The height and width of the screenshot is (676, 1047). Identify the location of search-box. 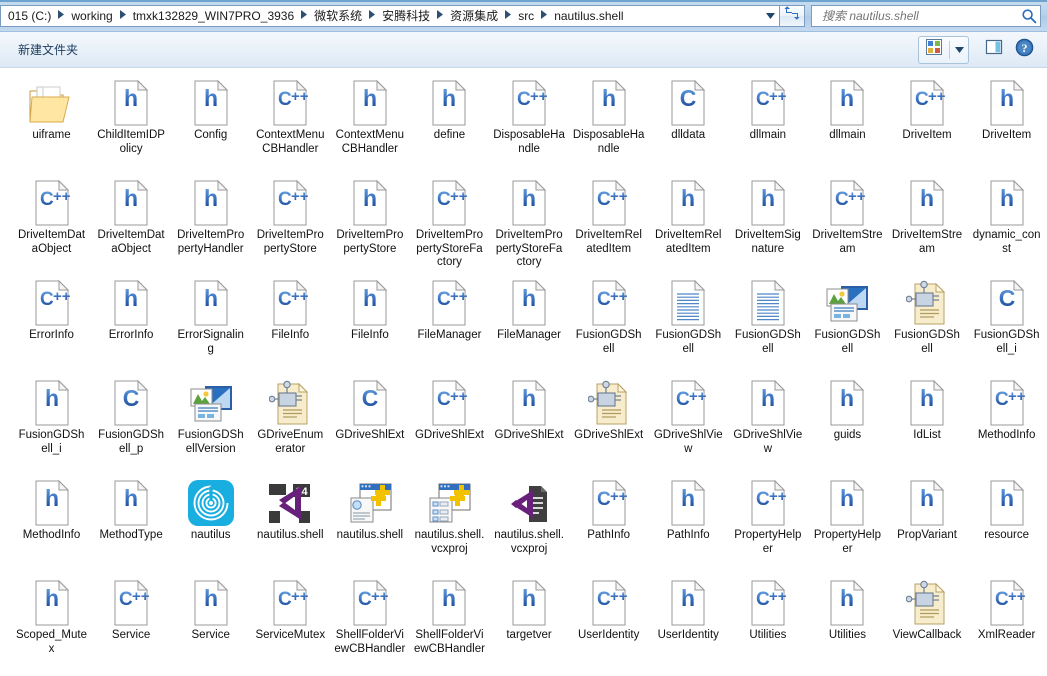
(926, 15).